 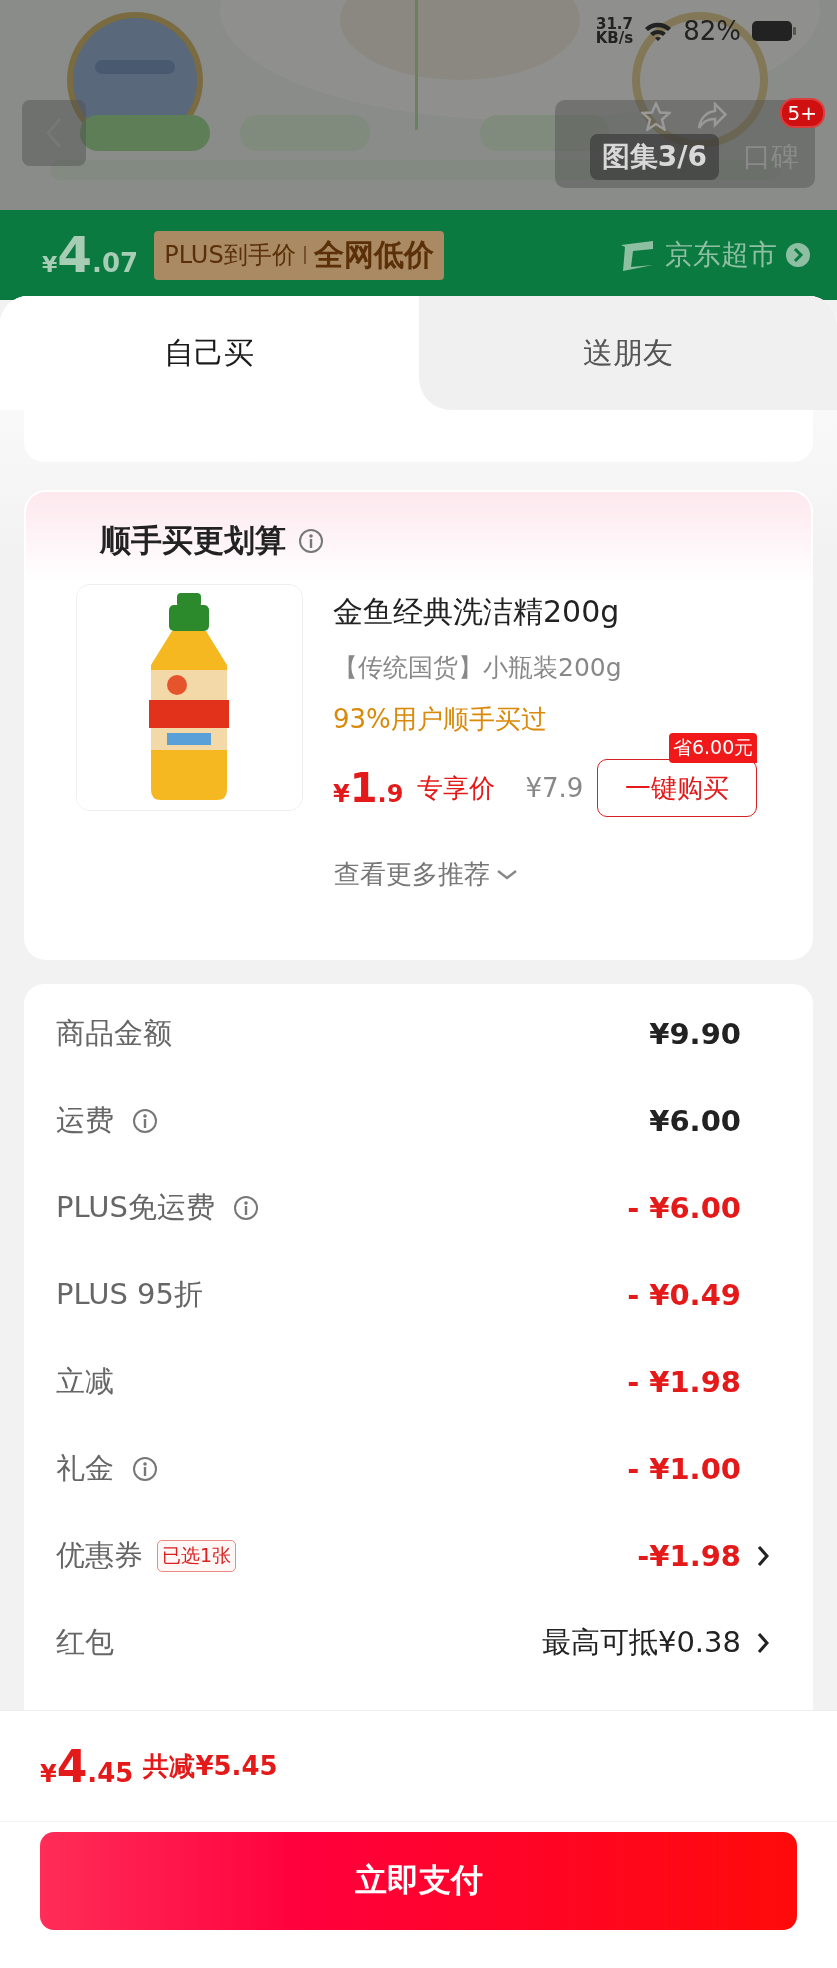 What do you see at coordinates (689, 1555) in the screenshot?
I see `cost-value: -¥1.98` at bounding box center [689, 1555].